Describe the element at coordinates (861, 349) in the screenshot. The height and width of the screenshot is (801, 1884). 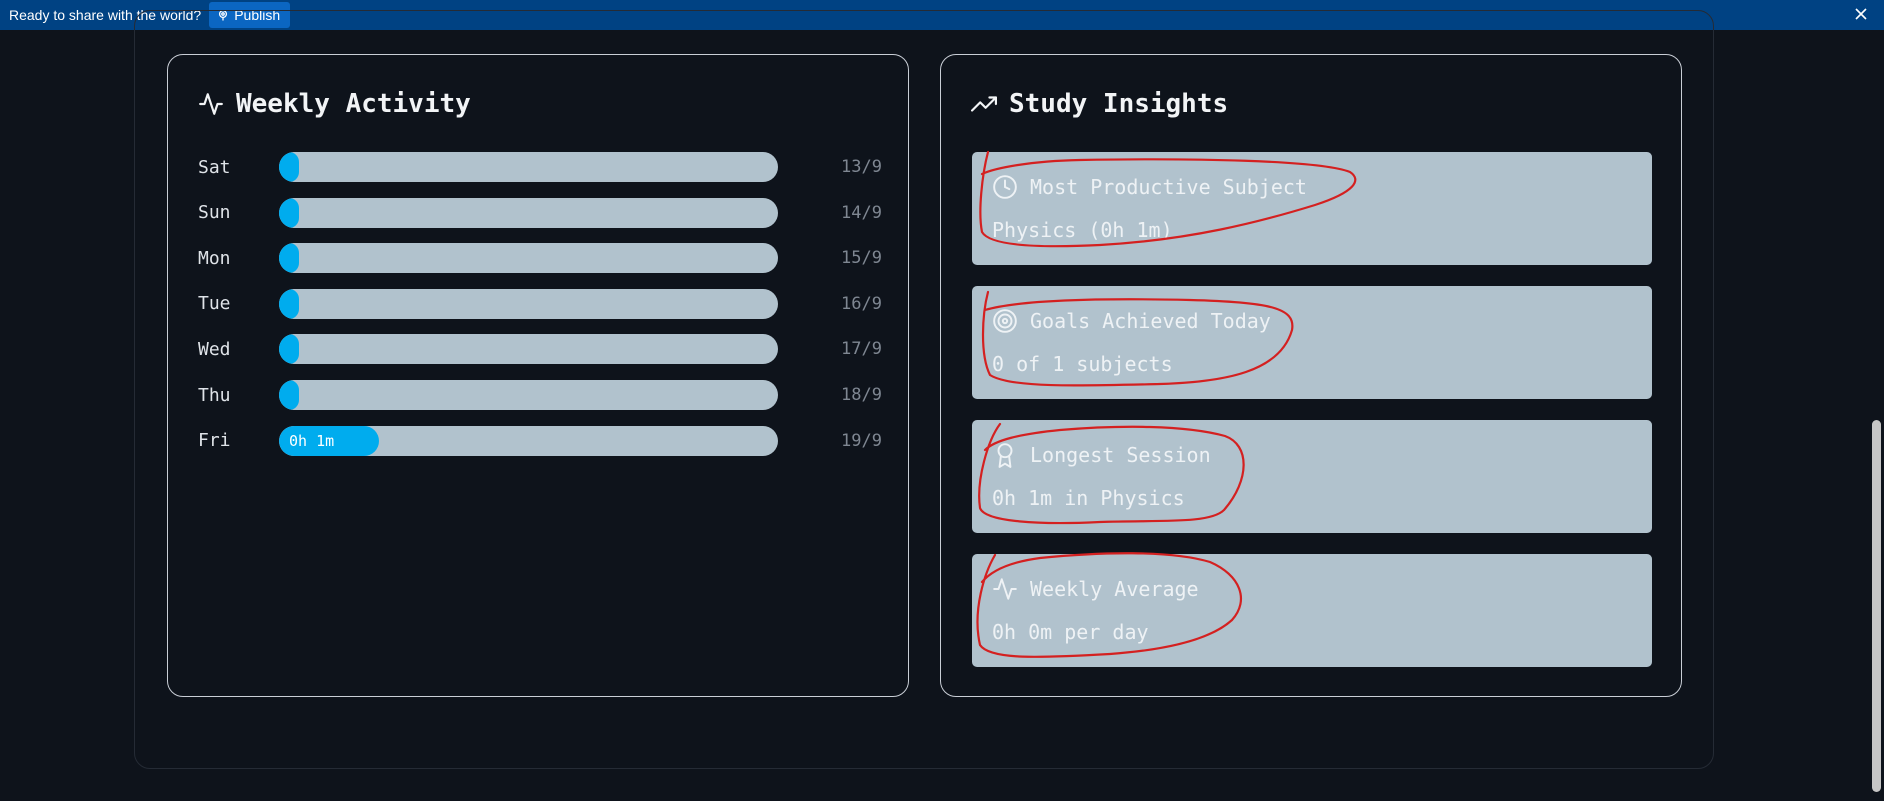
I see `day-date: 17/9` at that location.